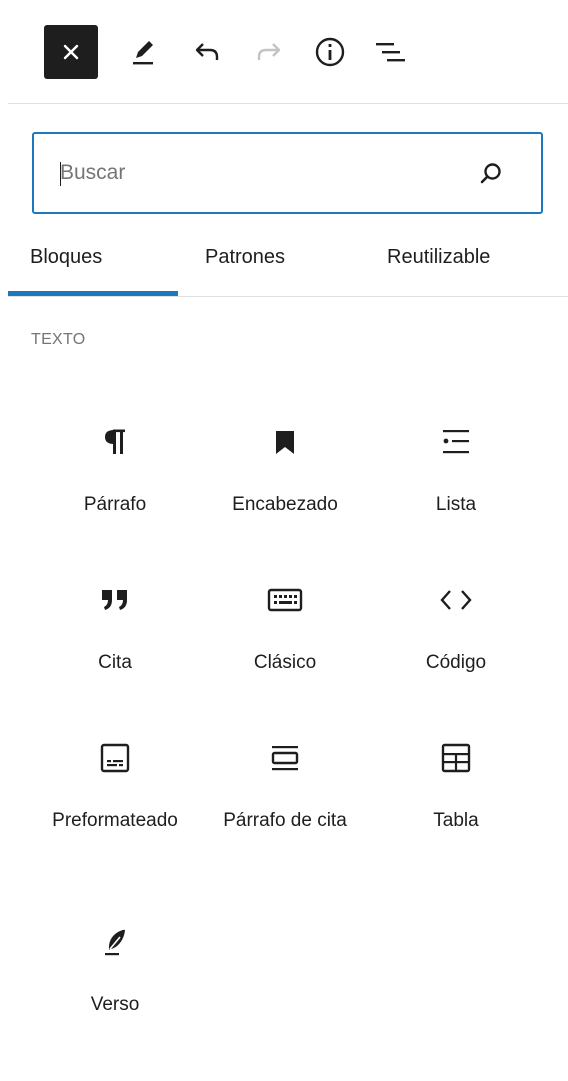  Describe the element at coordinates (115, 820) in the screenshot. I see `block-label: Preformateado` at that location.